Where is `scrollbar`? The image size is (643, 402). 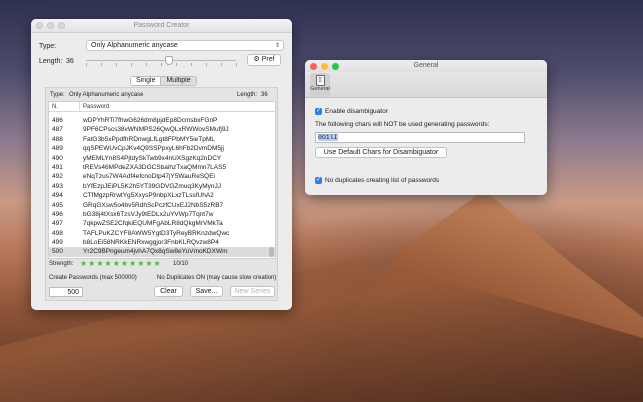 scrollbar is located at coordinates (271, 185).